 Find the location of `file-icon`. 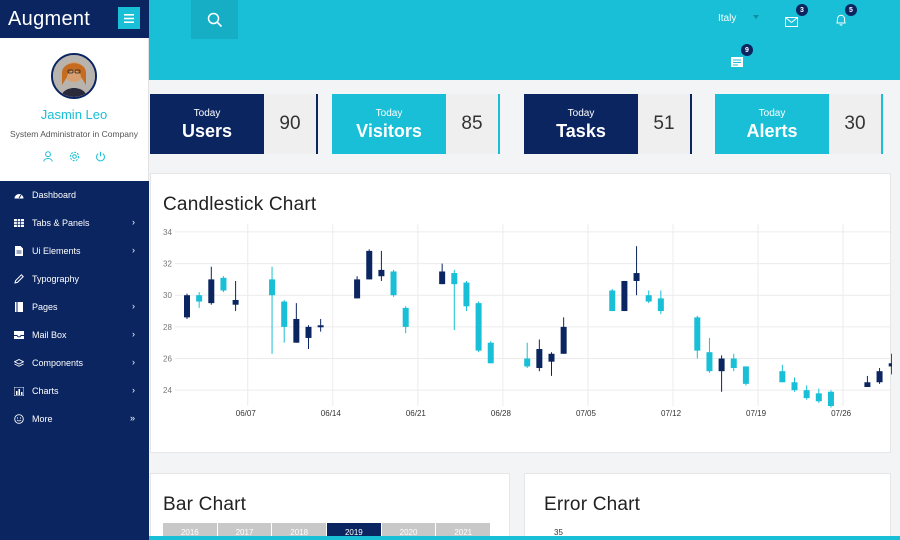

file-icon is located at coordinates (19, 251).